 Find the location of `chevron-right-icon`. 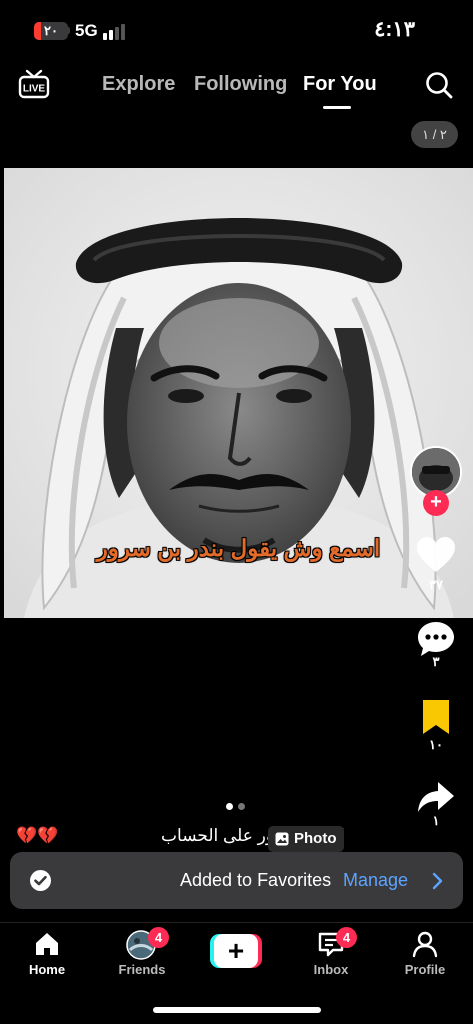

chevron-right-icon is located at coordinates (437, 881).